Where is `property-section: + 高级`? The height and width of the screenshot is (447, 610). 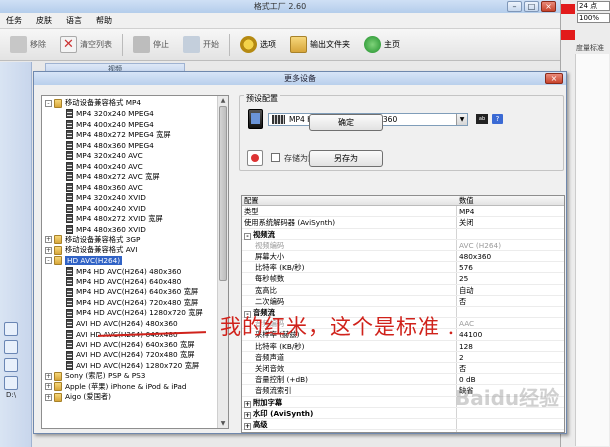
property-section: + 高级 is located at coordinates (403, 425).